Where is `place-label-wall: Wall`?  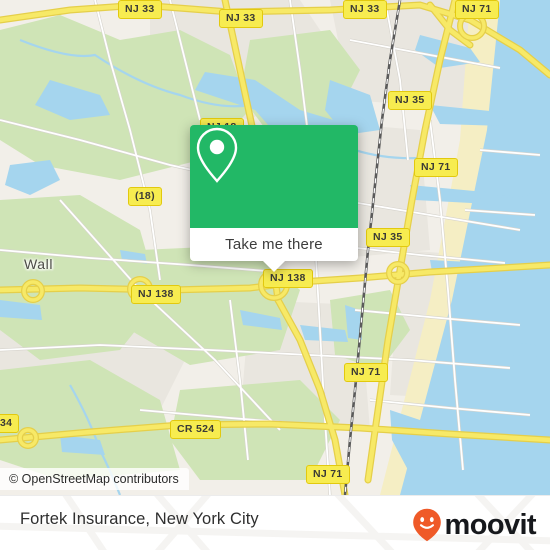
place-label-wall: Wall is located at coordinates (39, 264).